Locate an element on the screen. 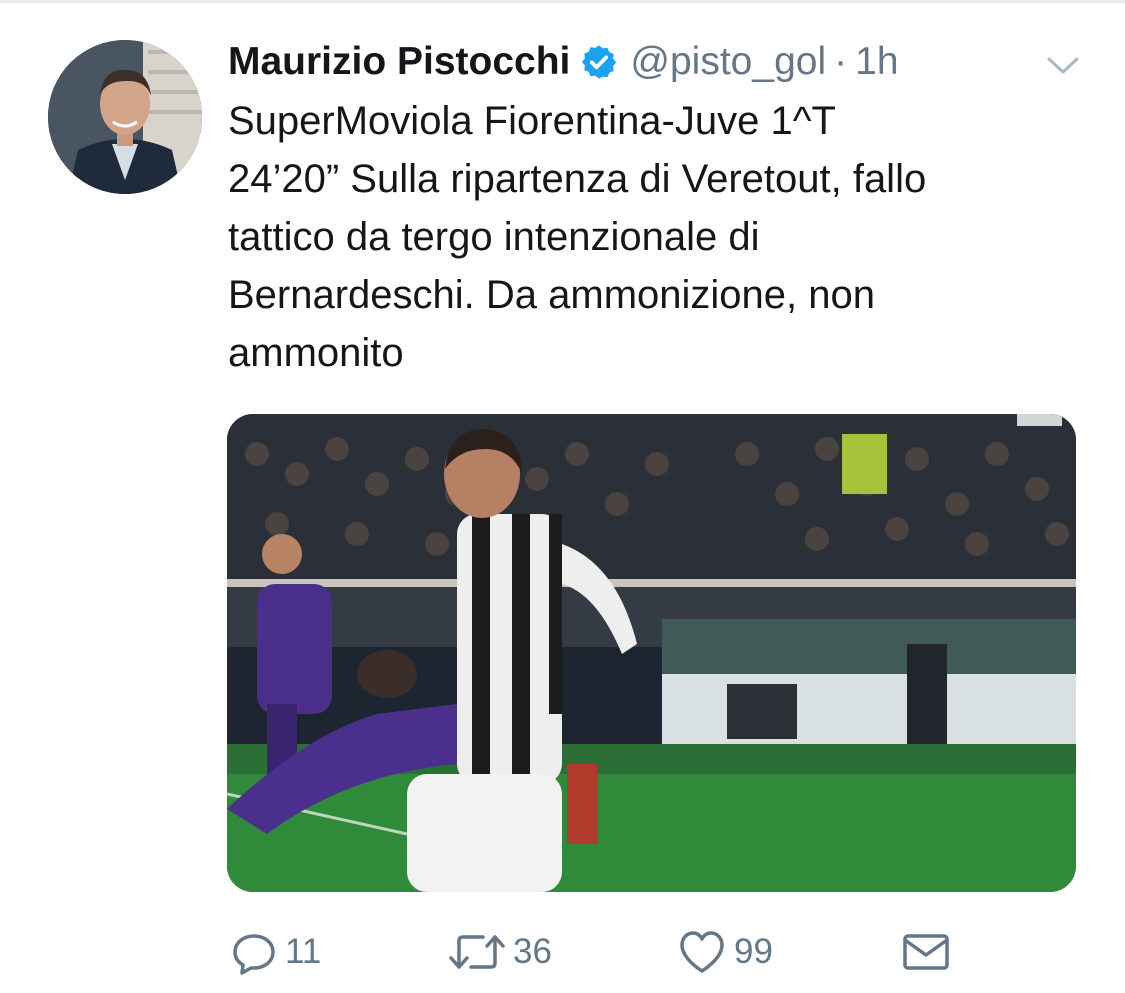 The width and height of the screenshot is (1125, 993). avatar-photo is located at coordinates (125, 117).